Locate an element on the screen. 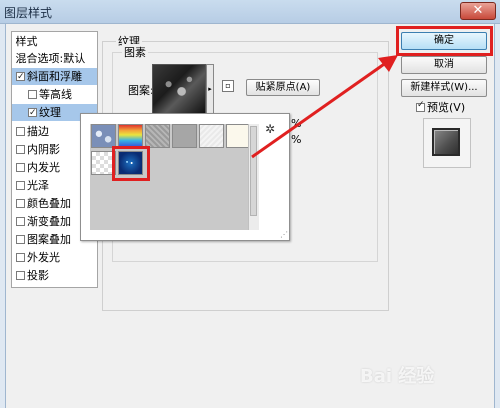  contour-checkbox is located at coordinates (32, 94).